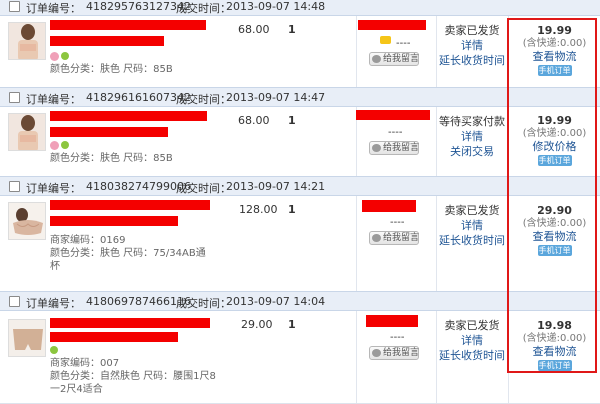 The width and height of the screenshot is (600, 404). Describe the element at coordinates (257, 324) in the screenshot. I see `unit-price: 29.00` at that location.